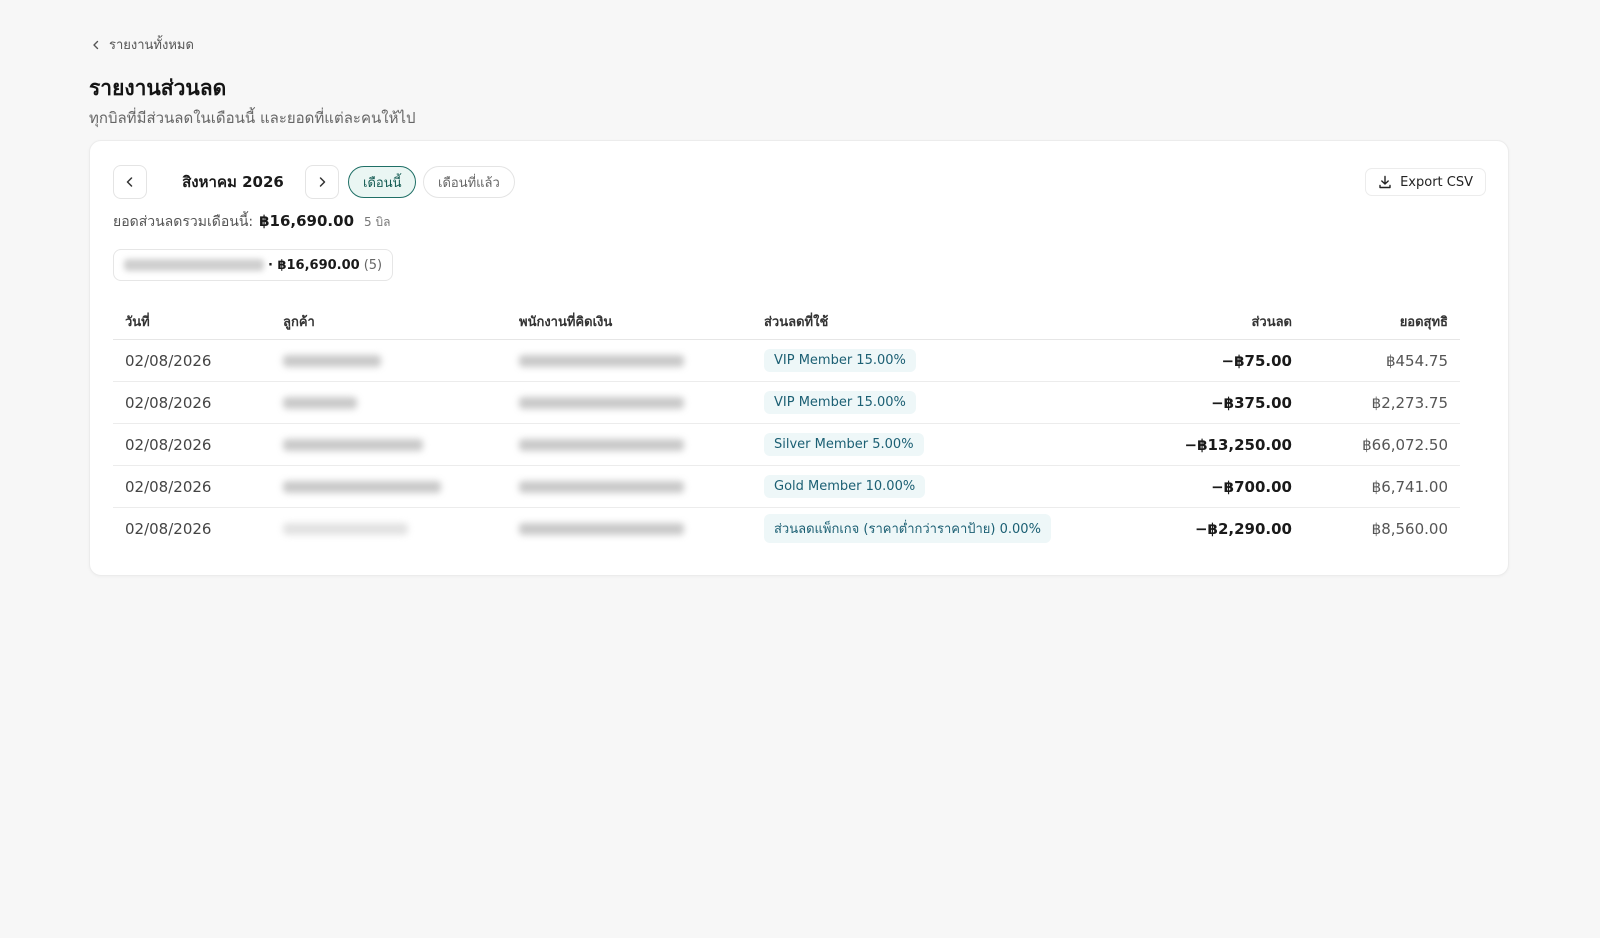 The height and width of the screenshot is (938, 1600). What do you see at coordinates (952, 444) in the screenshot?
I see `row-discount-used: Silver Member 5.00%` at bounding box center [952, 444].